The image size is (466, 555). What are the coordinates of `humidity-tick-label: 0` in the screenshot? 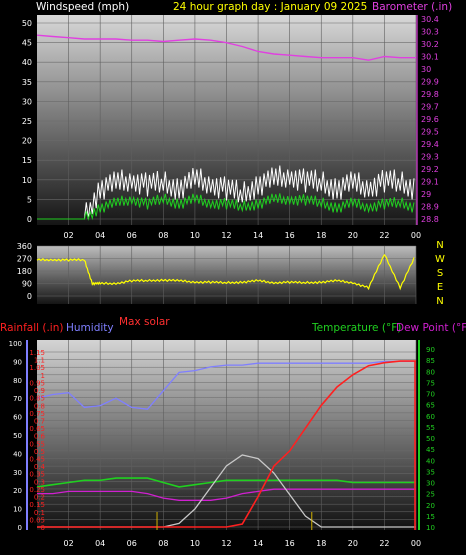 It's located at (20, 528).